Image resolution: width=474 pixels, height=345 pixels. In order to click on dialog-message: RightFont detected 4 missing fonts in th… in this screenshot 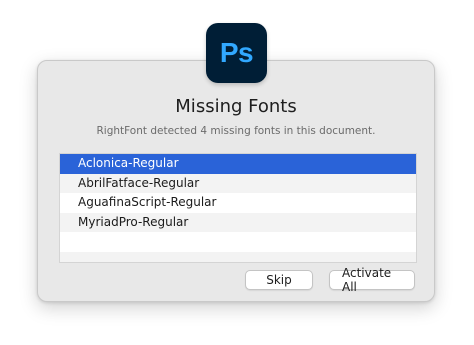, I will do `click(236, 131)`.